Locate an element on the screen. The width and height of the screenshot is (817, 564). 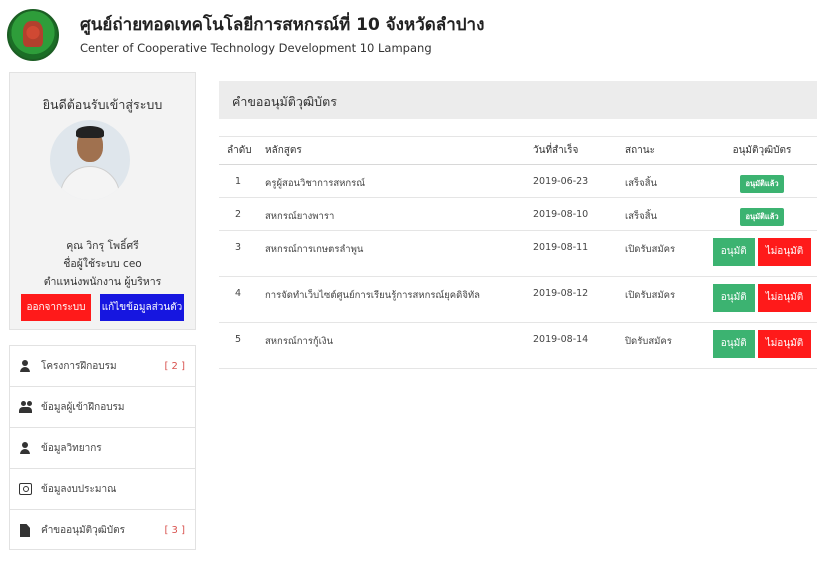
column-header-course: หลักสูตร is located at coordinates (391, 150).